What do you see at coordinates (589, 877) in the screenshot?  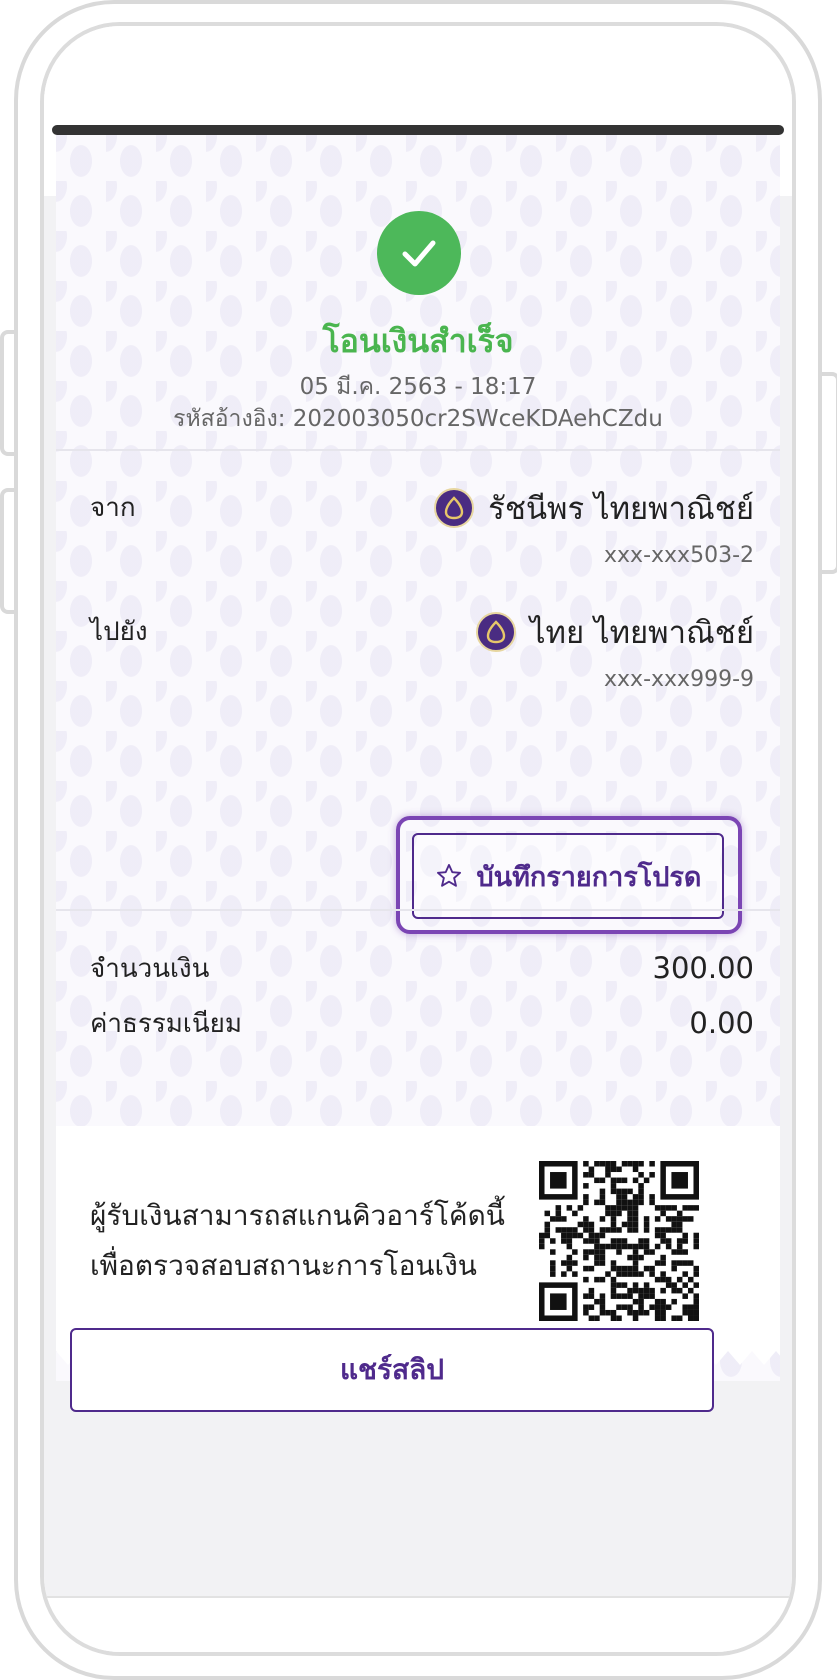 I see `save-favorite-label: บันทึกรายการโปรด` at bounding box center [589, 877].